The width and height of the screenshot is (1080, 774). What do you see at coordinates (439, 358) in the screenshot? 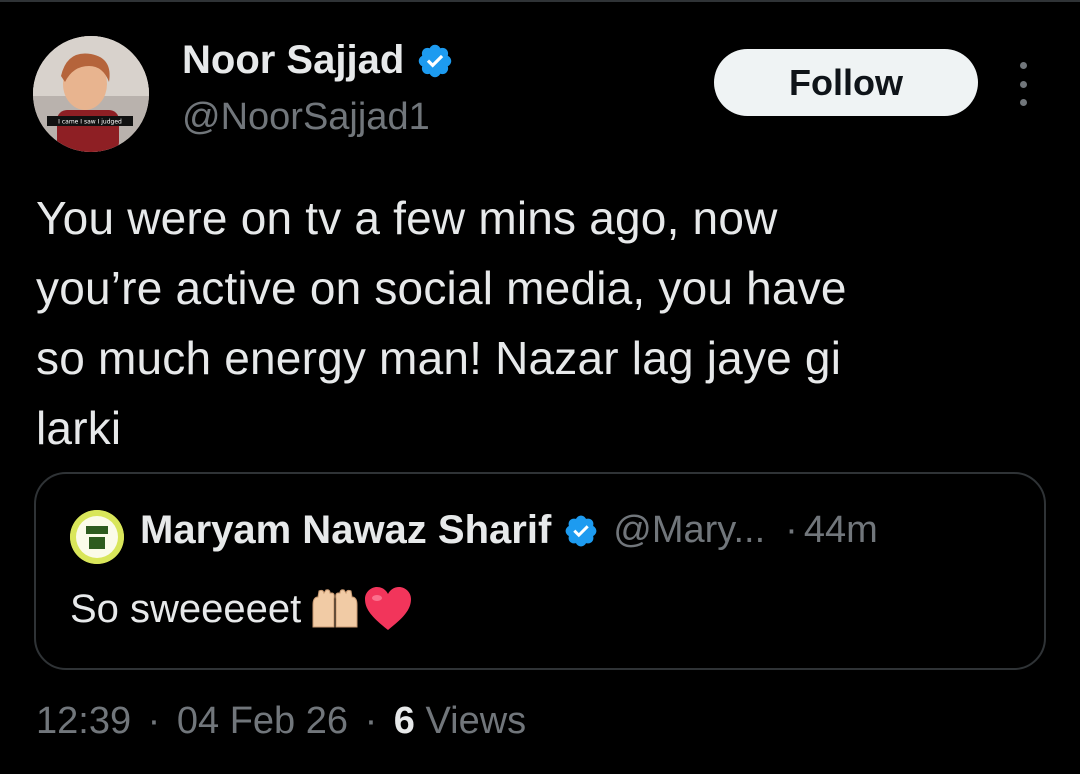
I see `tweet-line: so much energy man! Nazar lag jaye gi` at bounding box center [439, 358].